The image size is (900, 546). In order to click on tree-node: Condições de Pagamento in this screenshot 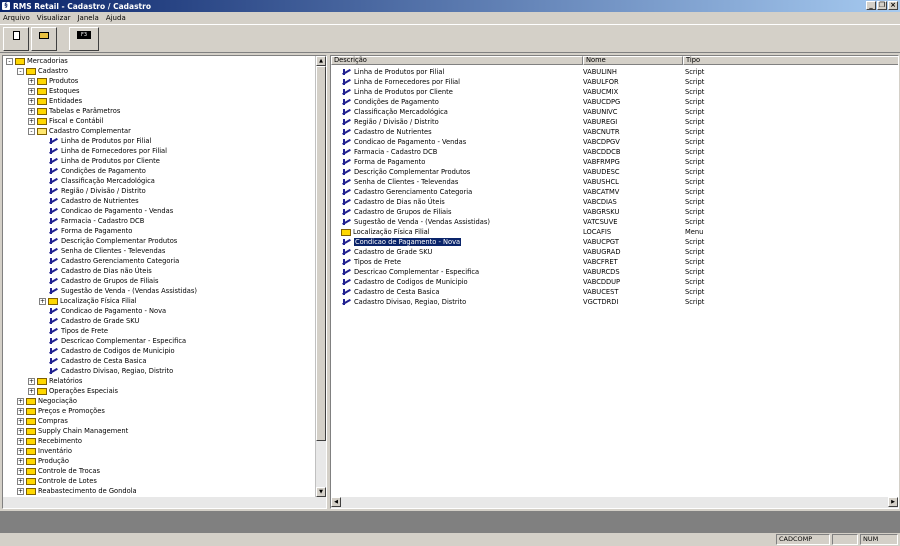, I will do `click(97, 171)`.